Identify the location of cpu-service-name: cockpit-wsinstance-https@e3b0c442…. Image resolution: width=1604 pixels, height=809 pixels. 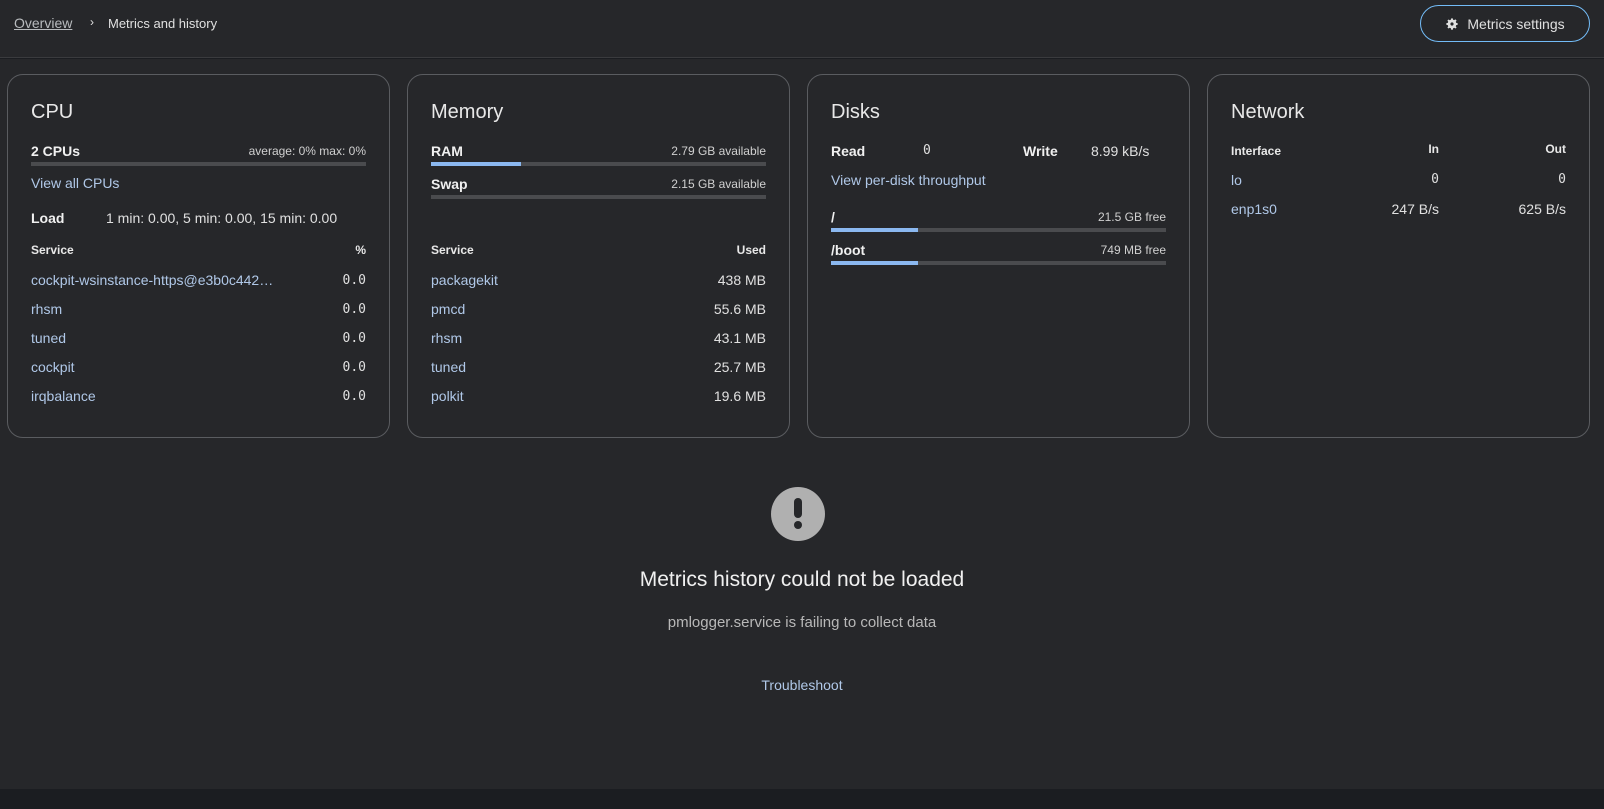
(152, 280).